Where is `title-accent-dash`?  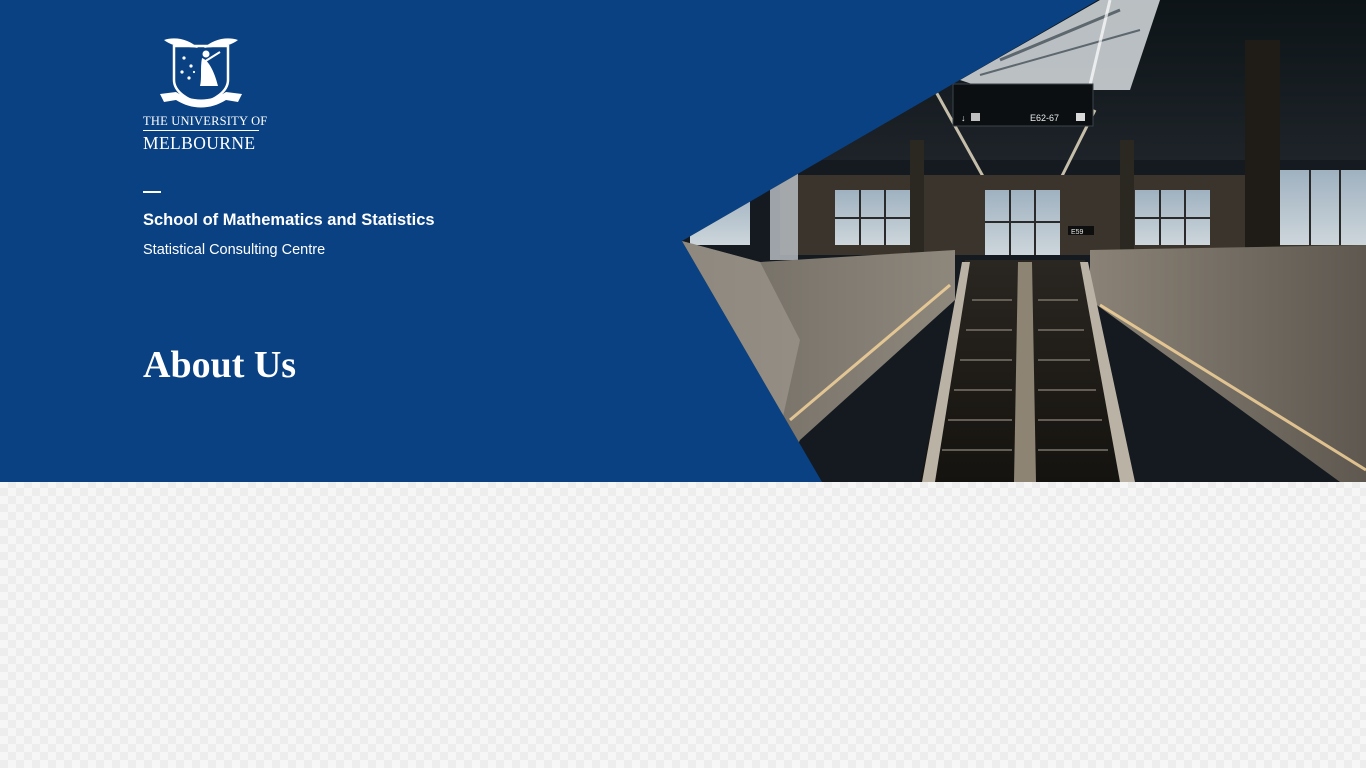
title-accent-dash is located at coordinates (152, 192).